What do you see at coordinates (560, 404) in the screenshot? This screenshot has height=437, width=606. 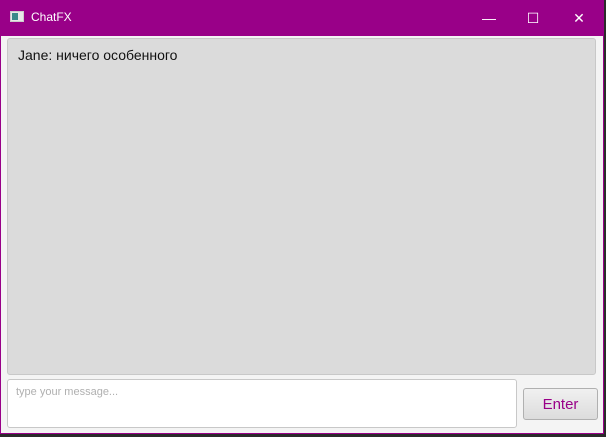 I see `enter-button: Enter` at bounding box center [560, 404].